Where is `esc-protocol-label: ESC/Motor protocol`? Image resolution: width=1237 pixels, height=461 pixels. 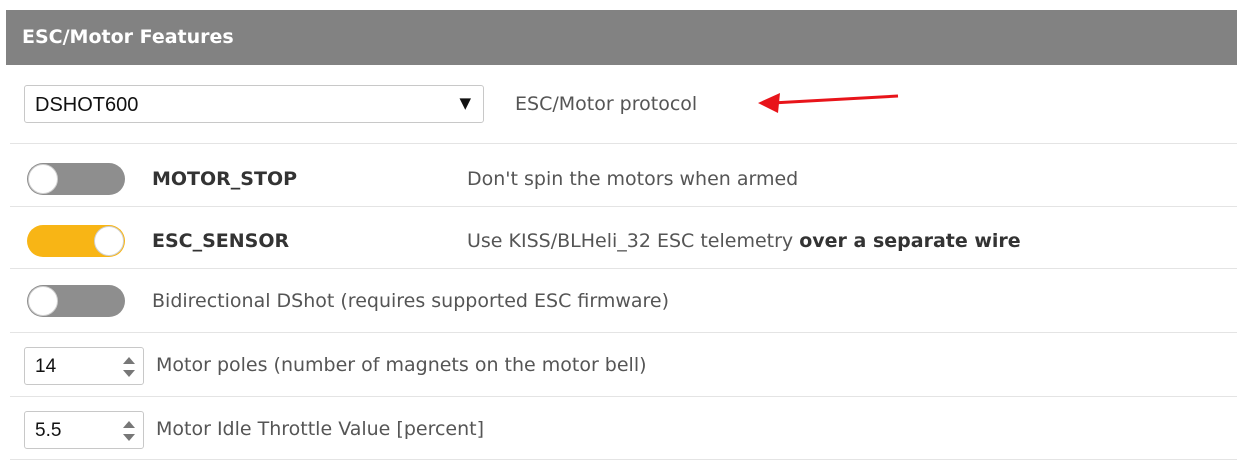
esc-protocol-label: ESC/Motor protocol is located at coordinates (606, 104).